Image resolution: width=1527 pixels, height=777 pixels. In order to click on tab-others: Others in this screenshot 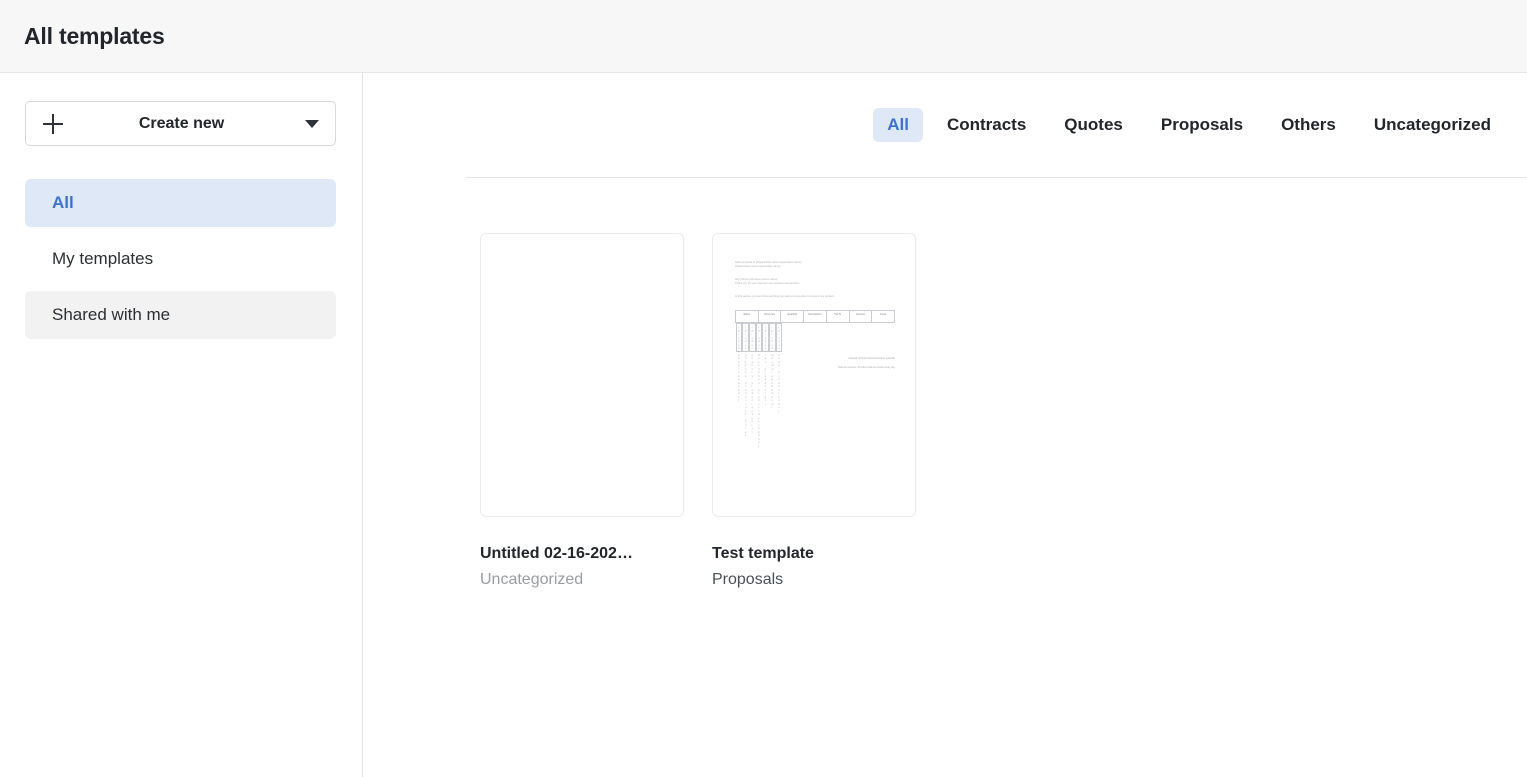, I will do `click(1308, 125)`.